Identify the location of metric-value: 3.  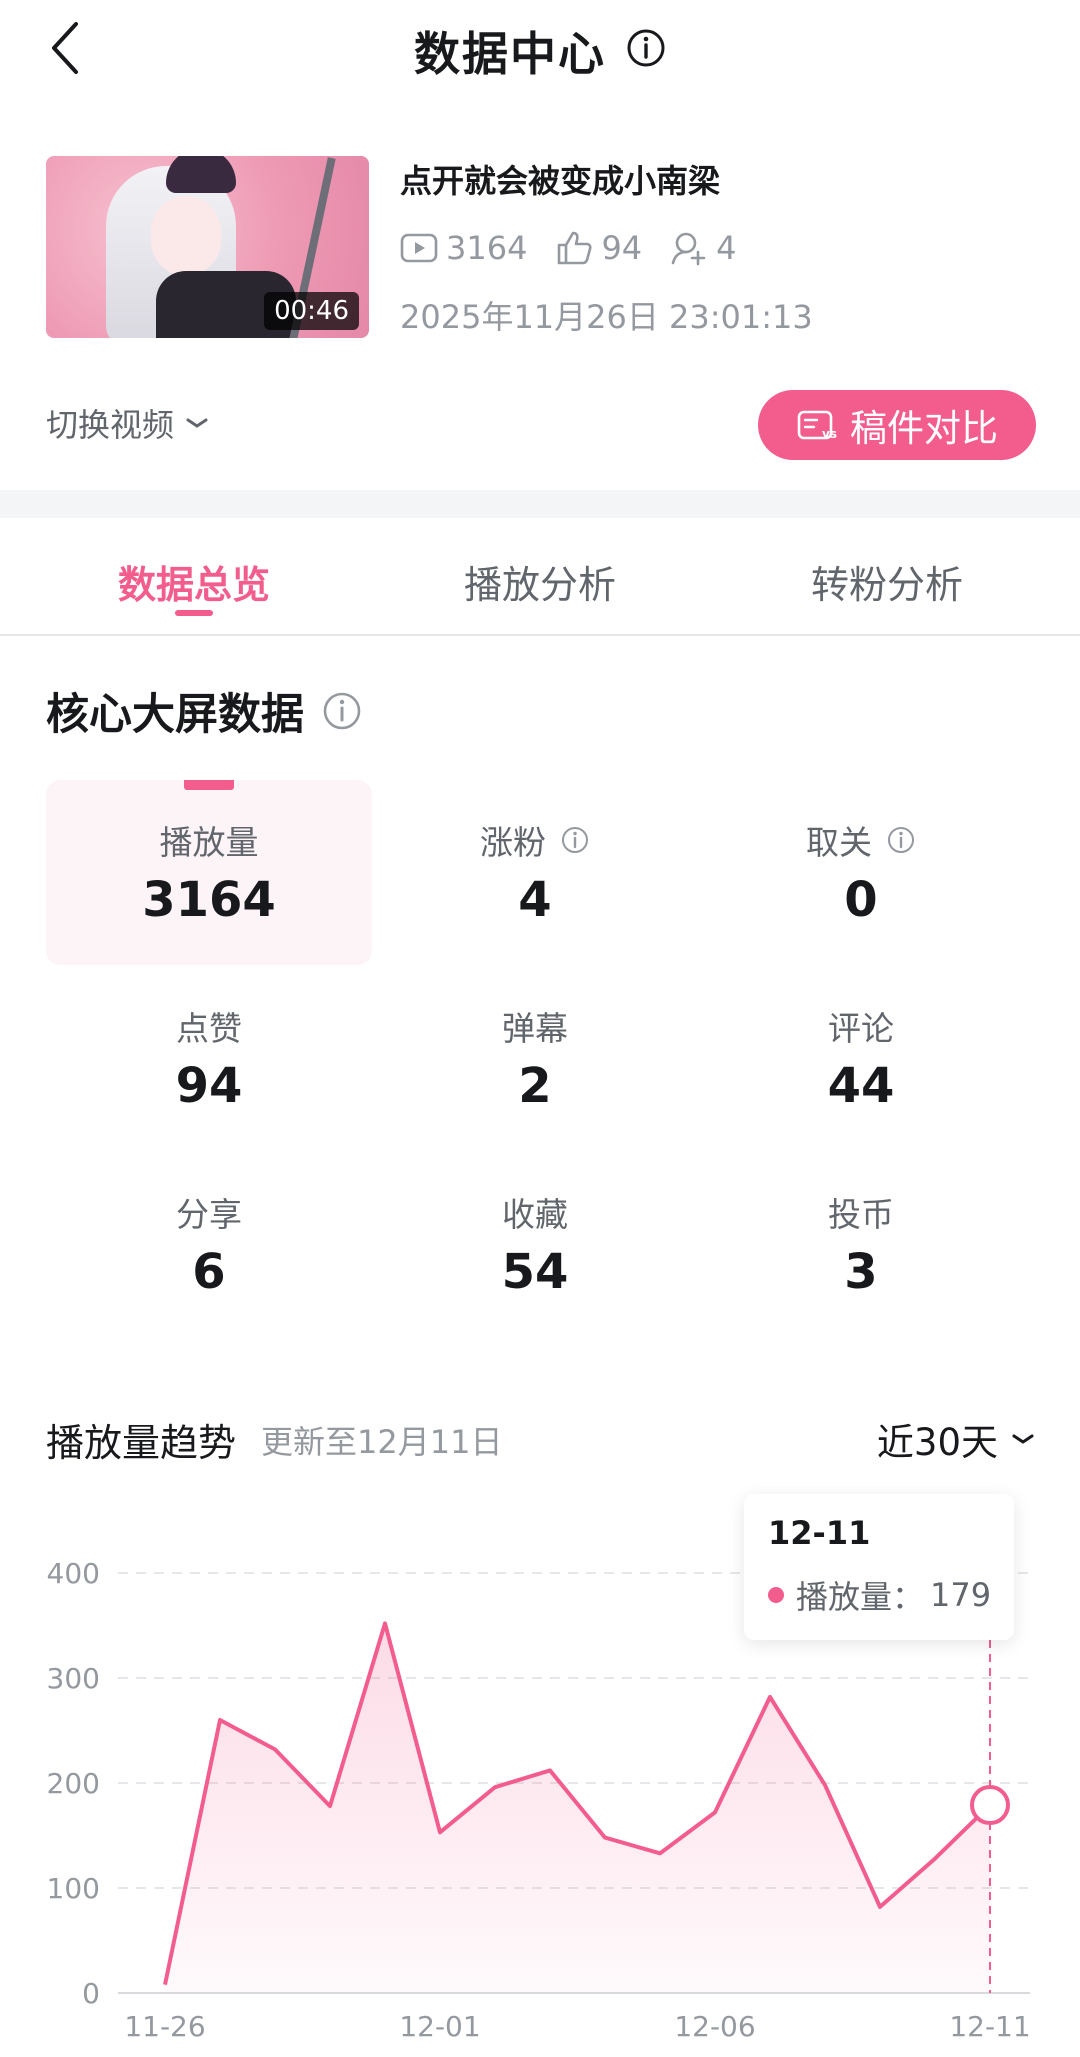
(861, 1272).